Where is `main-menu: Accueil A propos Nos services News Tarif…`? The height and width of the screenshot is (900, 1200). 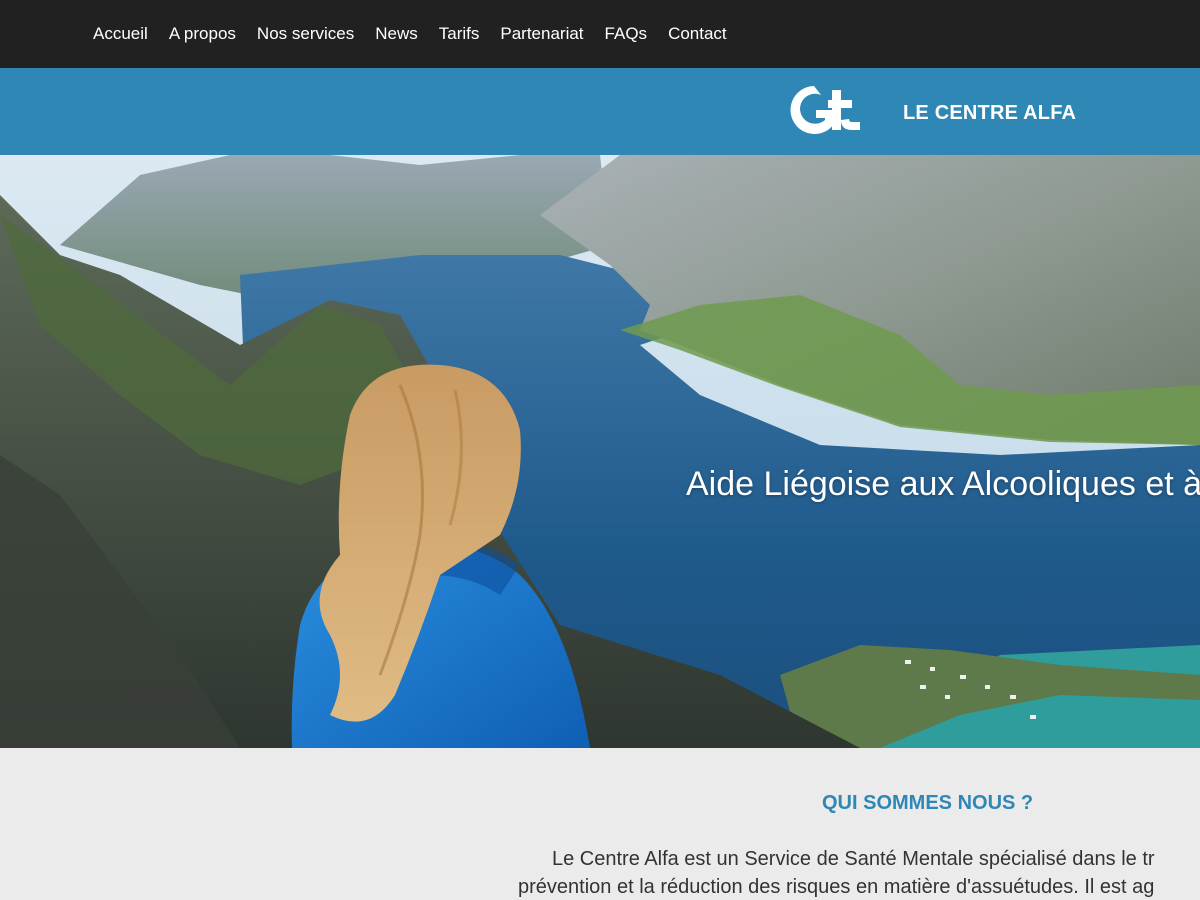
main-menu: Accueil A propos Nos services News Tarif… is located at coordinates (420, 34).